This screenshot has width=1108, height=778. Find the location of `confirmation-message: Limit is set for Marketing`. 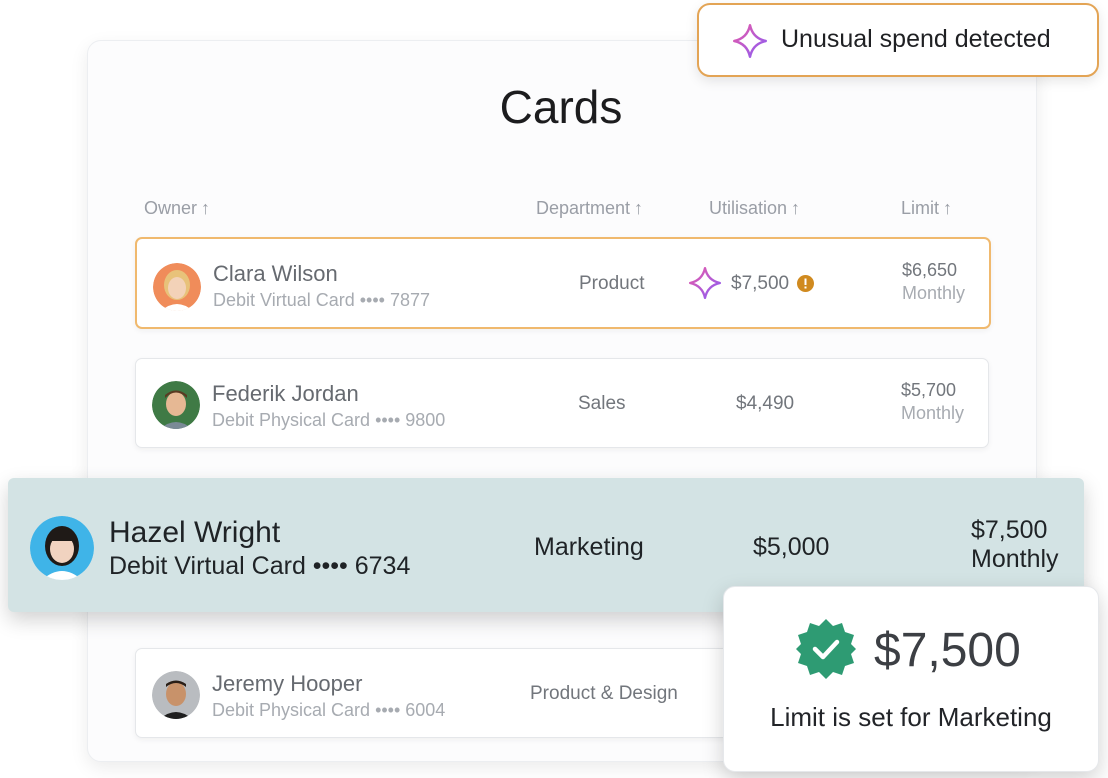

confirmation-message: Limit is set for Marketing is located at coordinates (911, 717).